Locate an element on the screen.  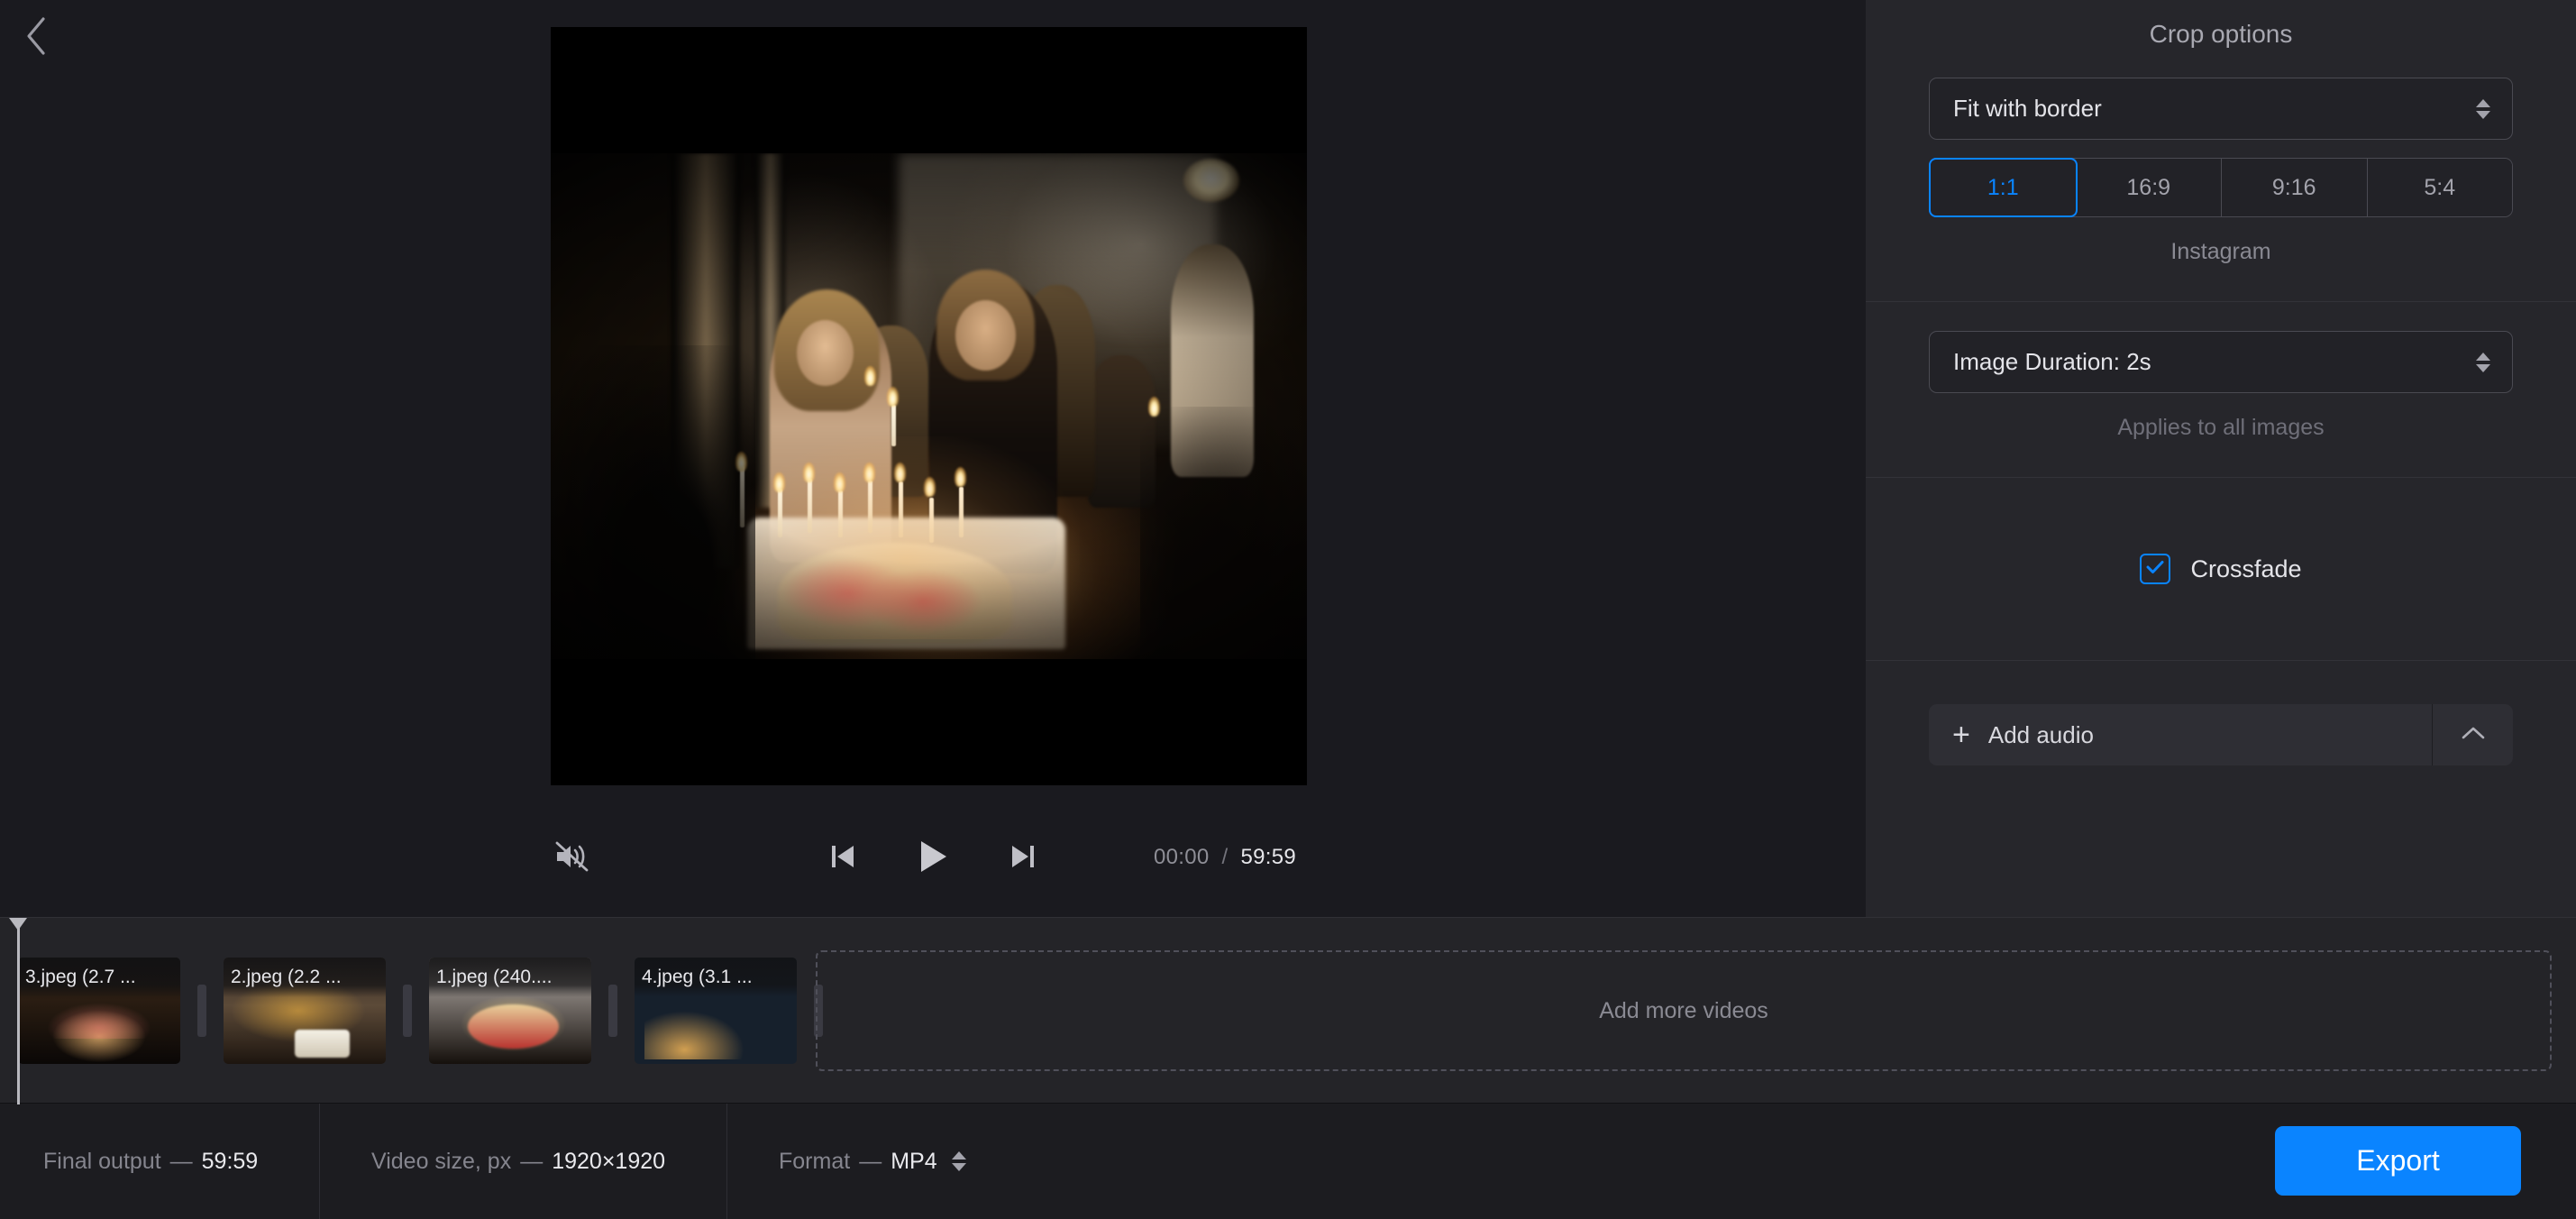
add-audio-label: Add audio is located at coordinates (2040, 734).